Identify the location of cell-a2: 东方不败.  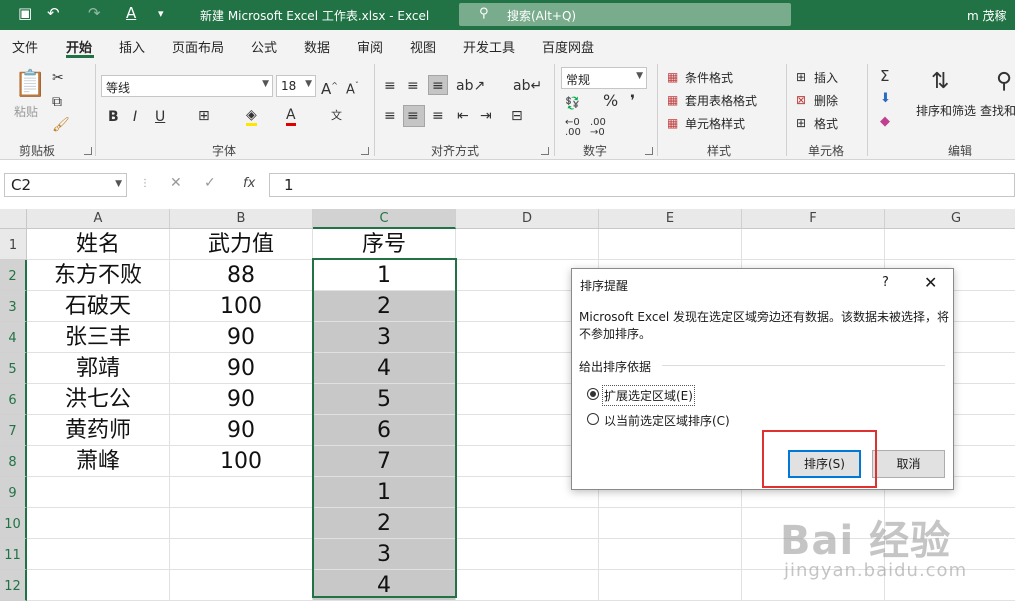
(98, 275).